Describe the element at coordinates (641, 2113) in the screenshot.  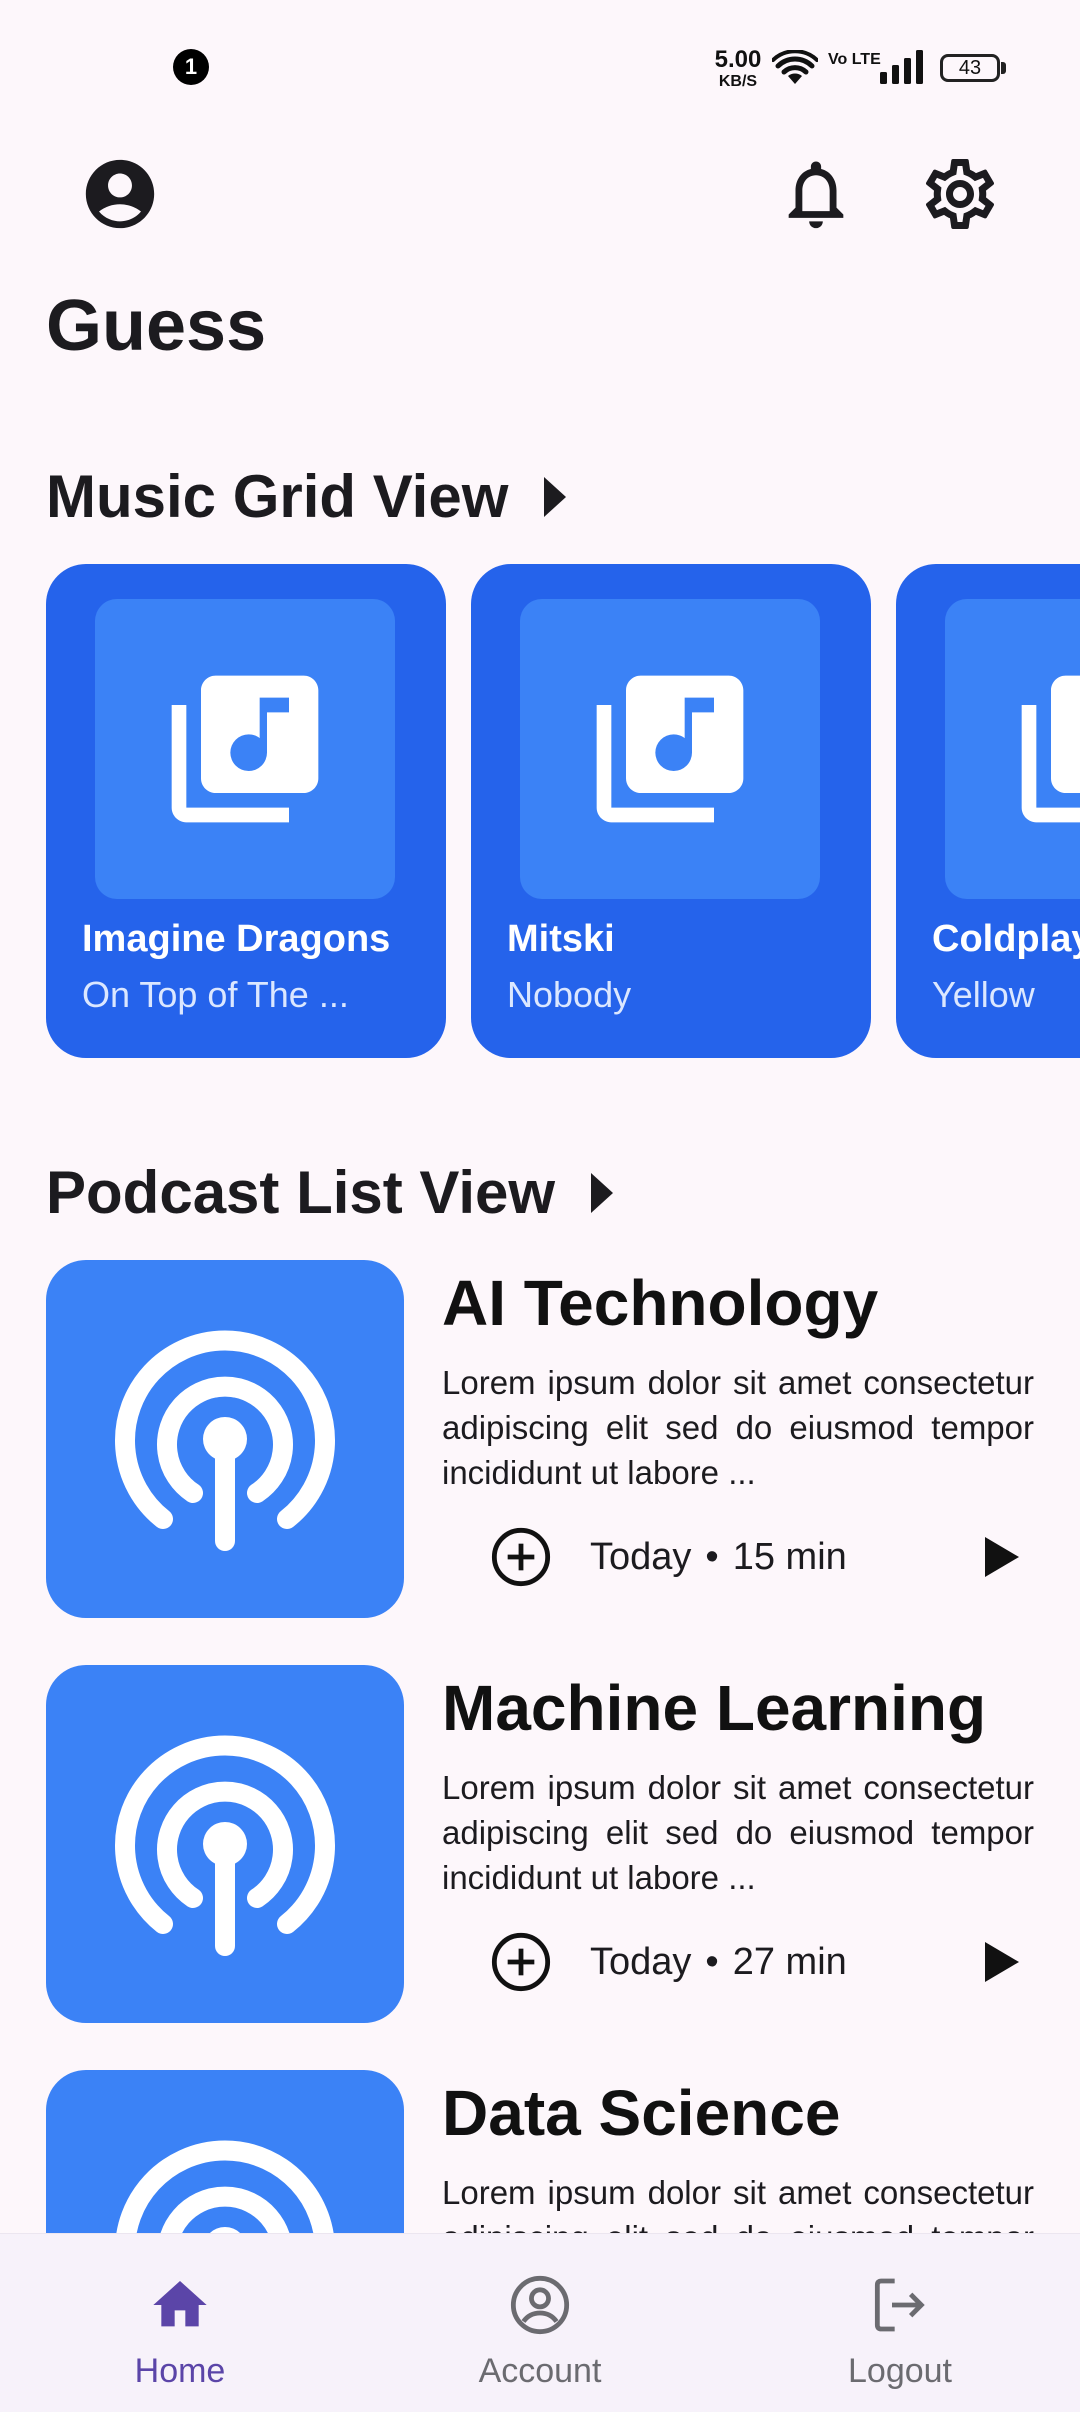
I see `podcast-title: Data Science` at that location.